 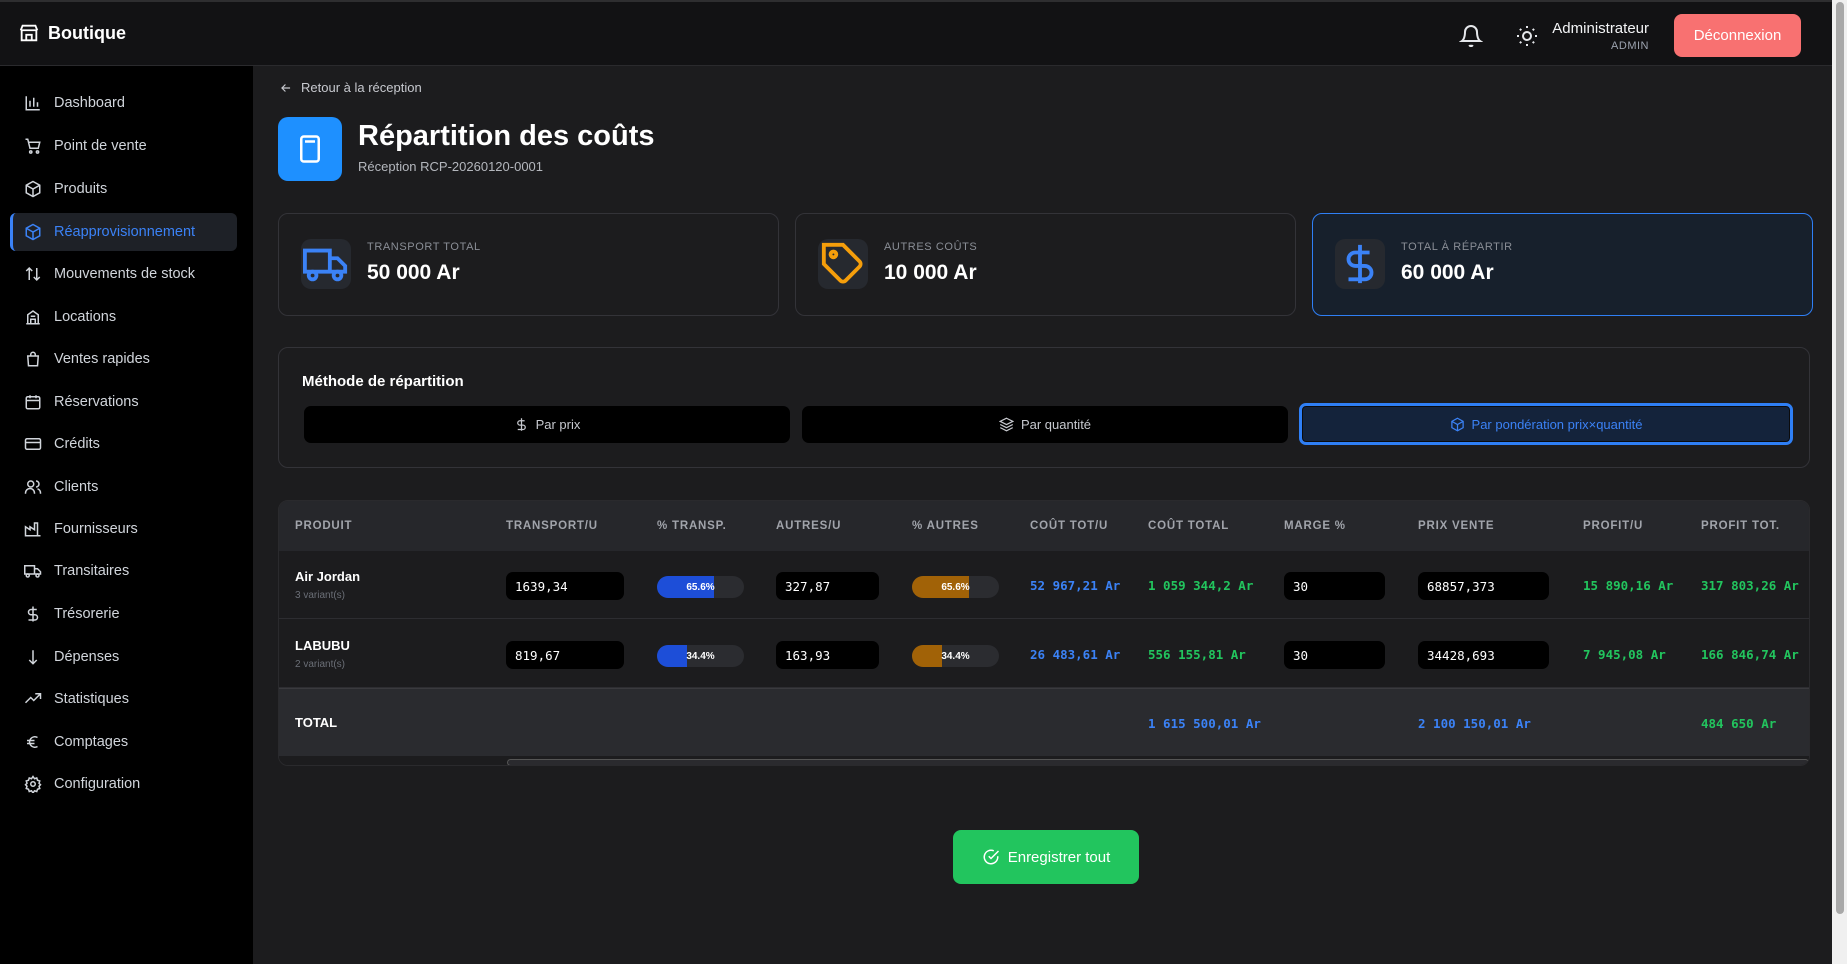 I want to click on prix-vente-input: 68857,373, so click(x=1483, y=586).